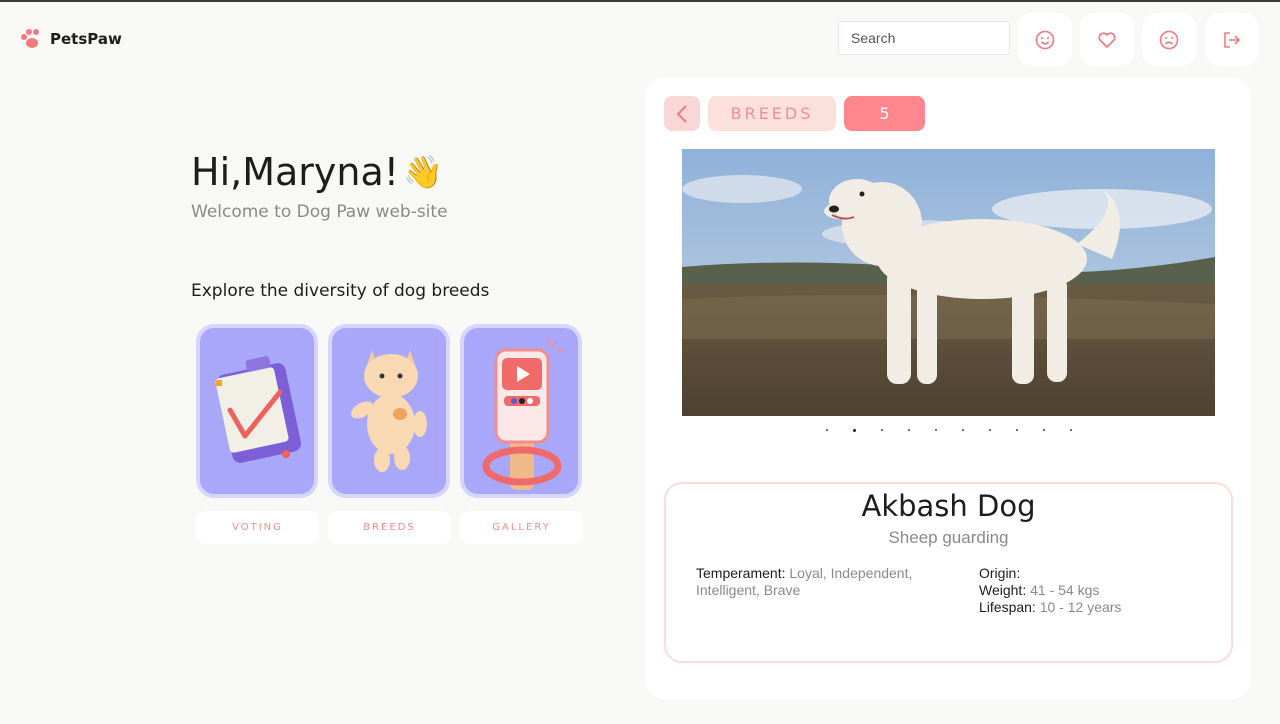 The image size is (1280, 724). I want to click on lifespan-value: 10 - 12 years, so click(1080, 607).